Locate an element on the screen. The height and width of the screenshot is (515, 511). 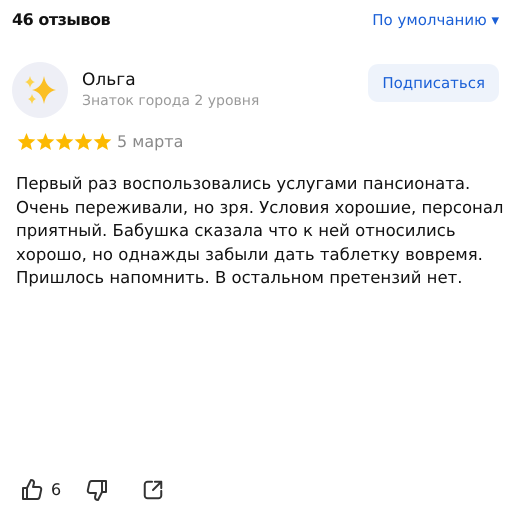
share-icon is located at coordinates (153, 490).